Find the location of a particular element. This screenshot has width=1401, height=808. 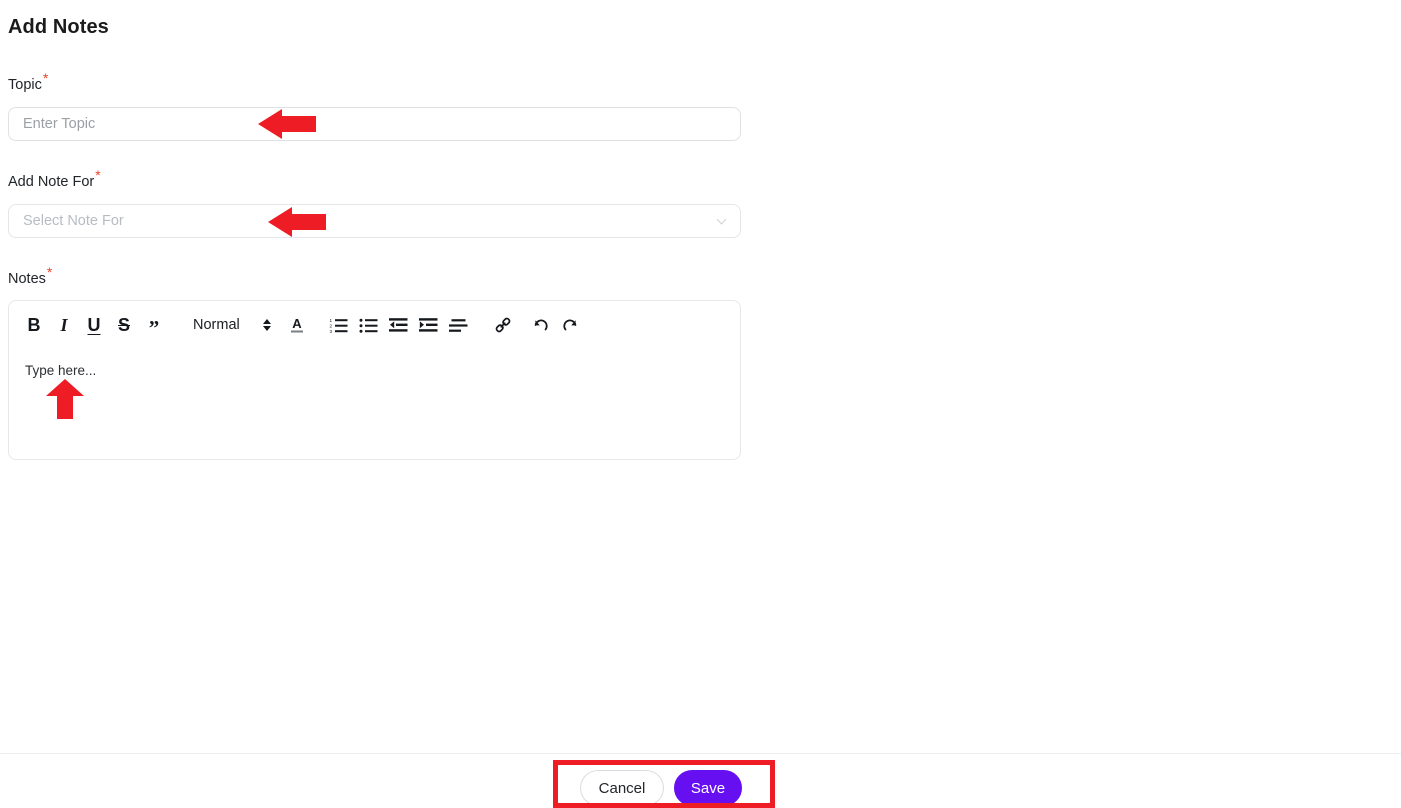

notes-label: Notes* is located at coordinates (30, 276).